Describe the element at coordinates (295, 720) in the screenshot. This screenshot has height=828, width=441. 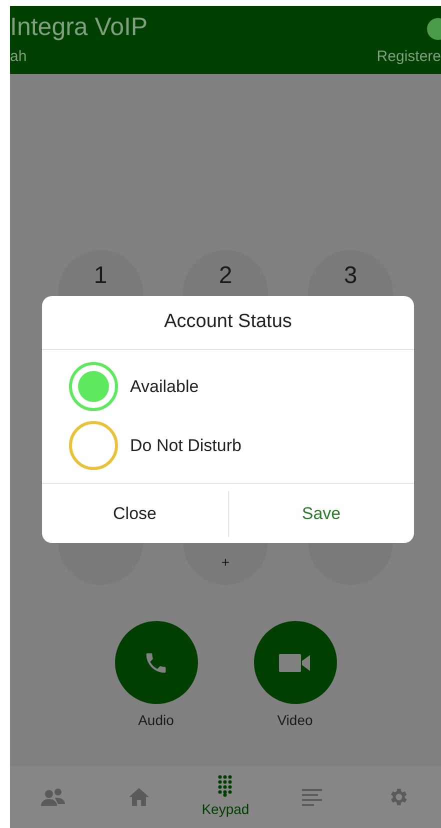
I see `call-label: Video` at that location.